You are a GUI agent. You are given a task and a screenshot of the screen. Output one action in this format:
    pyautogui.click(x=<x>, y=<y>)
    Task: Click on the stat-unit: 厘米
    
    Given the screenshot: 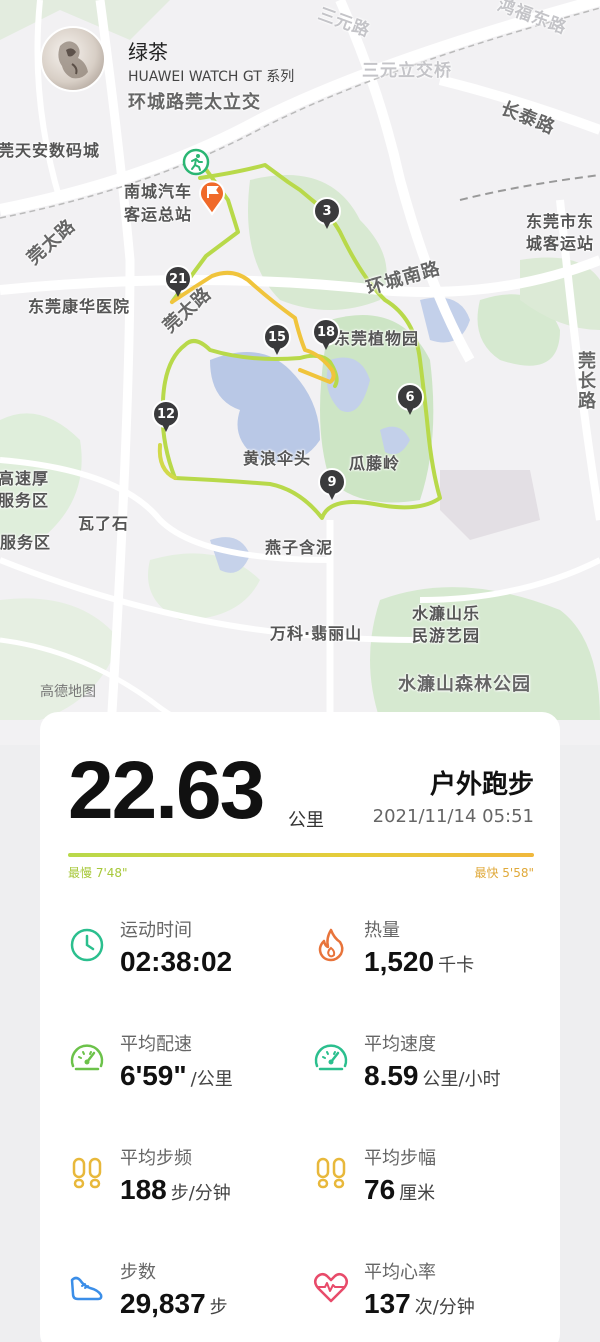 What is the action you would take?
    pyautogui.click(x=417, y=1193)
    